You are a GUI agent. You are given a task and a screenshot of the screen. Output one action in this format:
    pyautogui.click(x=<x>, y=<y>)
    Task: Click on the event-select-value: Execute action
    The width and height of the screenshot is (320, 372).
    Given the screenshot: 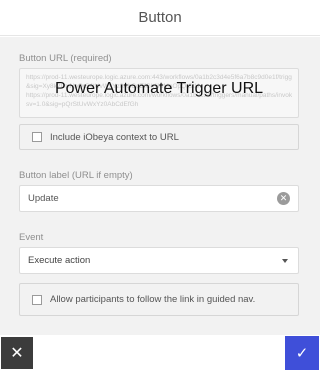 What is the action you would take?
    pyautogui.click(x=59, y=260)
    